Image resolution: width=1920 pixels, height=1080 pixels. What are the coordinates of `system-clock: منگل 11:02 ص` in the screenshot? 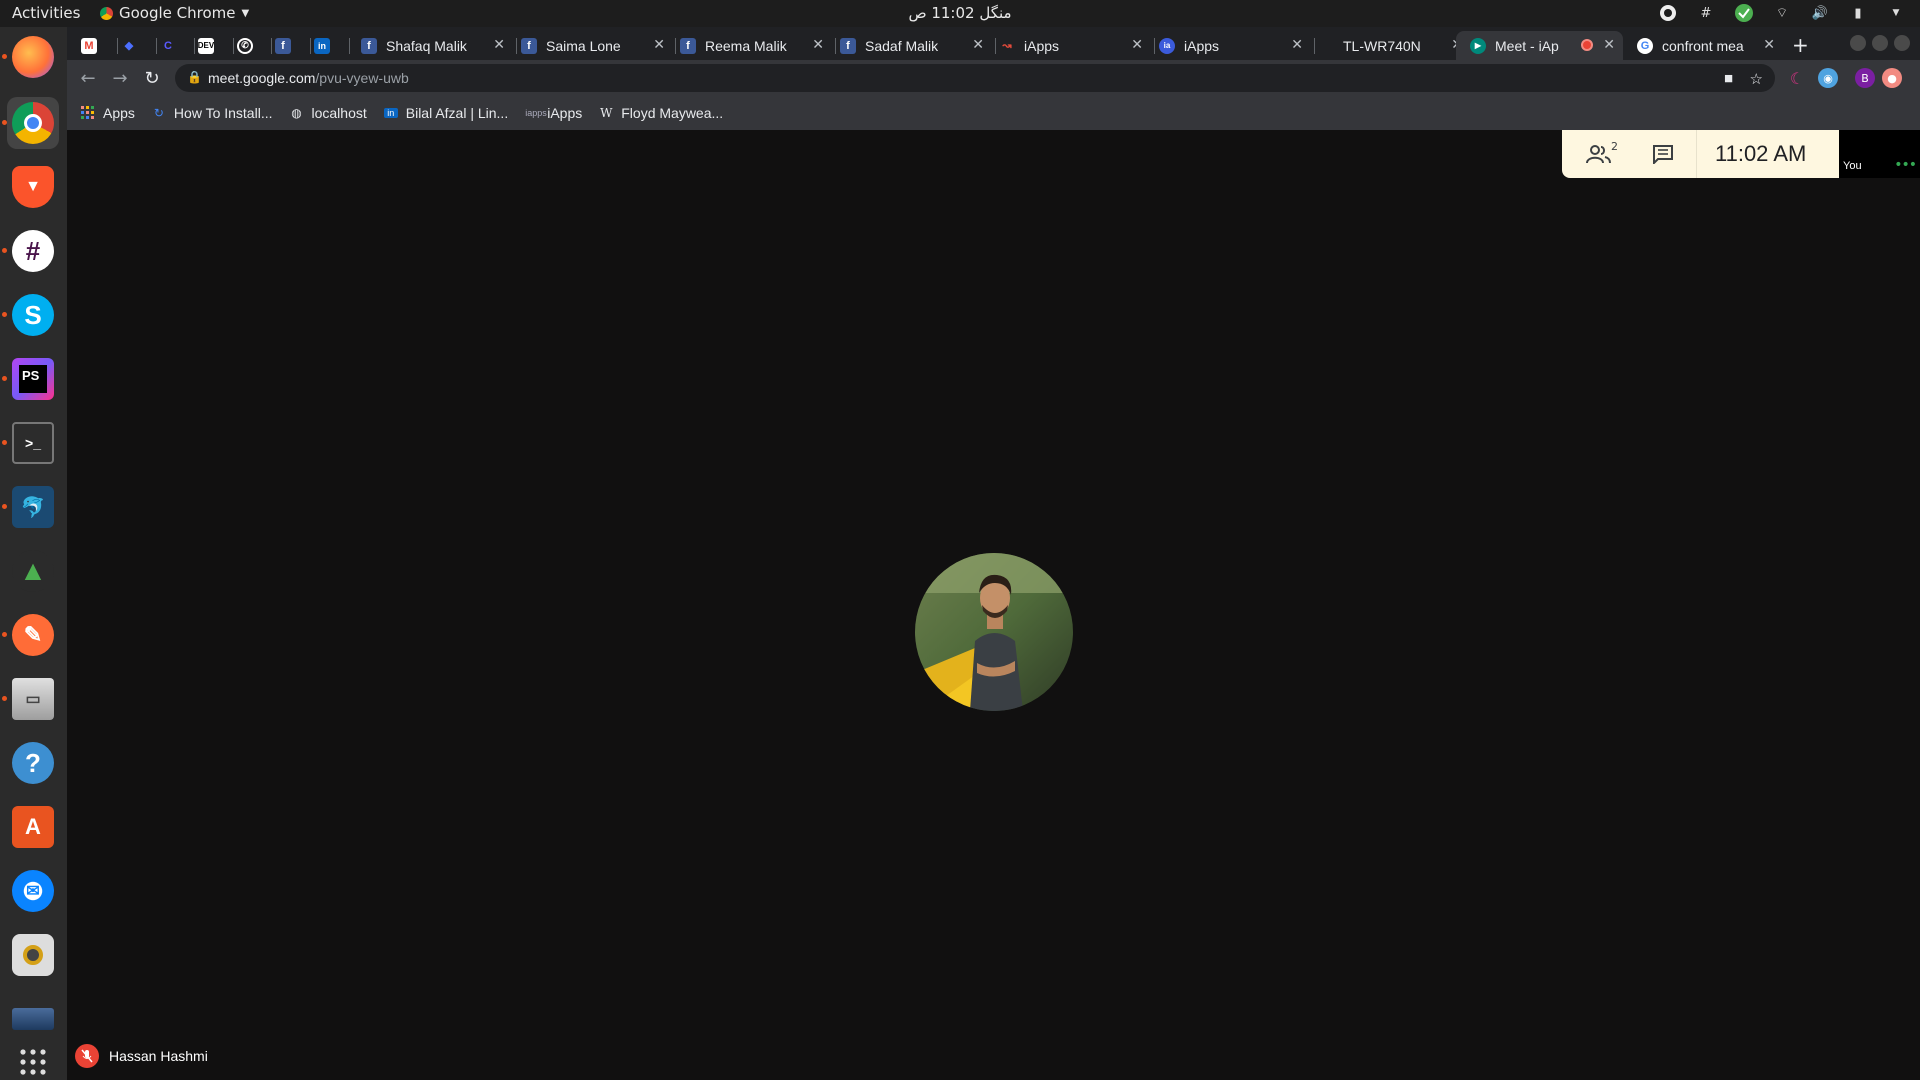 It's located at (960, 13).